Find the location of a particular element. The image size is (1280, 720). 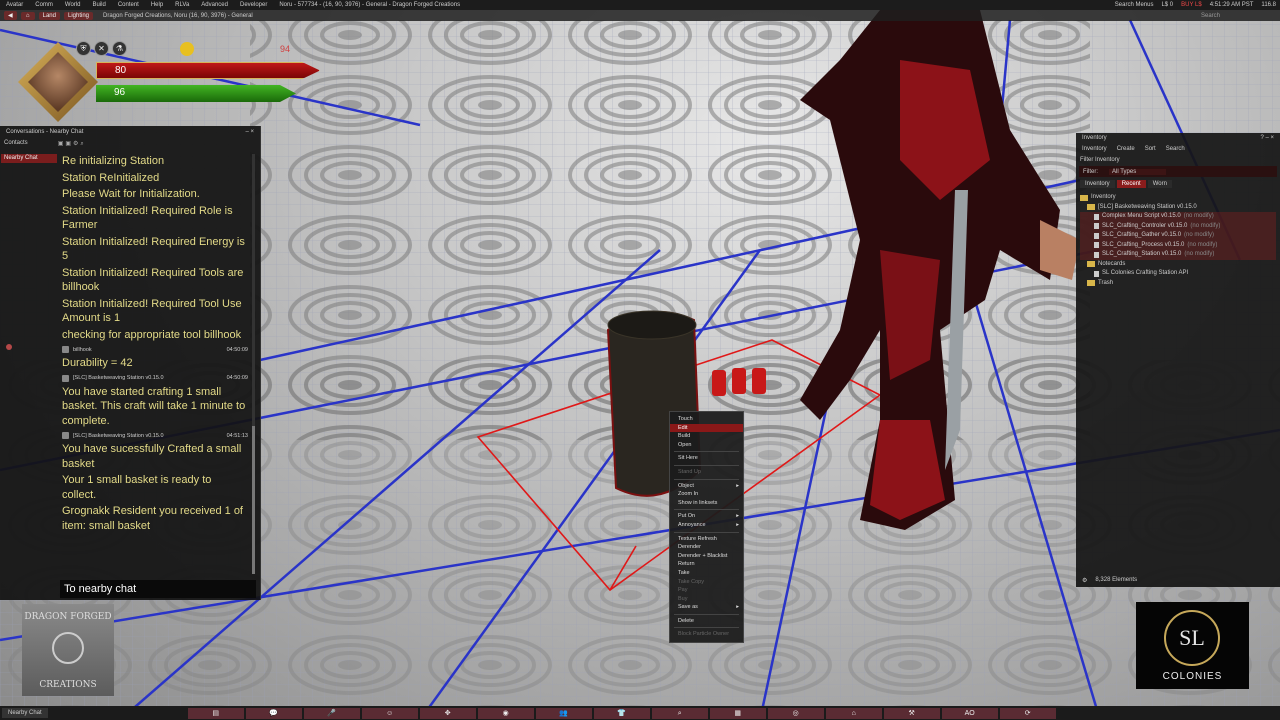

inventory-menu-inventory: Inventory is located at coordinates (1094, 149).